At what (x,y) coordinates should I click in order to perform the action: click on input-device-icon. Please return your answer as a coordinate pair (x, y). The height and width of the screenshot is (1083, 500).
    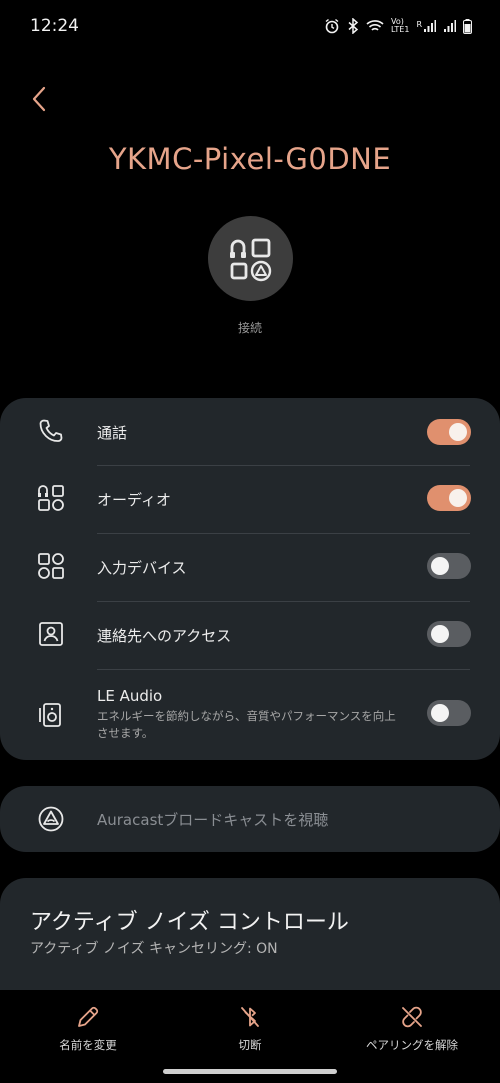
    Looking at the image, I should click on (51, 566).